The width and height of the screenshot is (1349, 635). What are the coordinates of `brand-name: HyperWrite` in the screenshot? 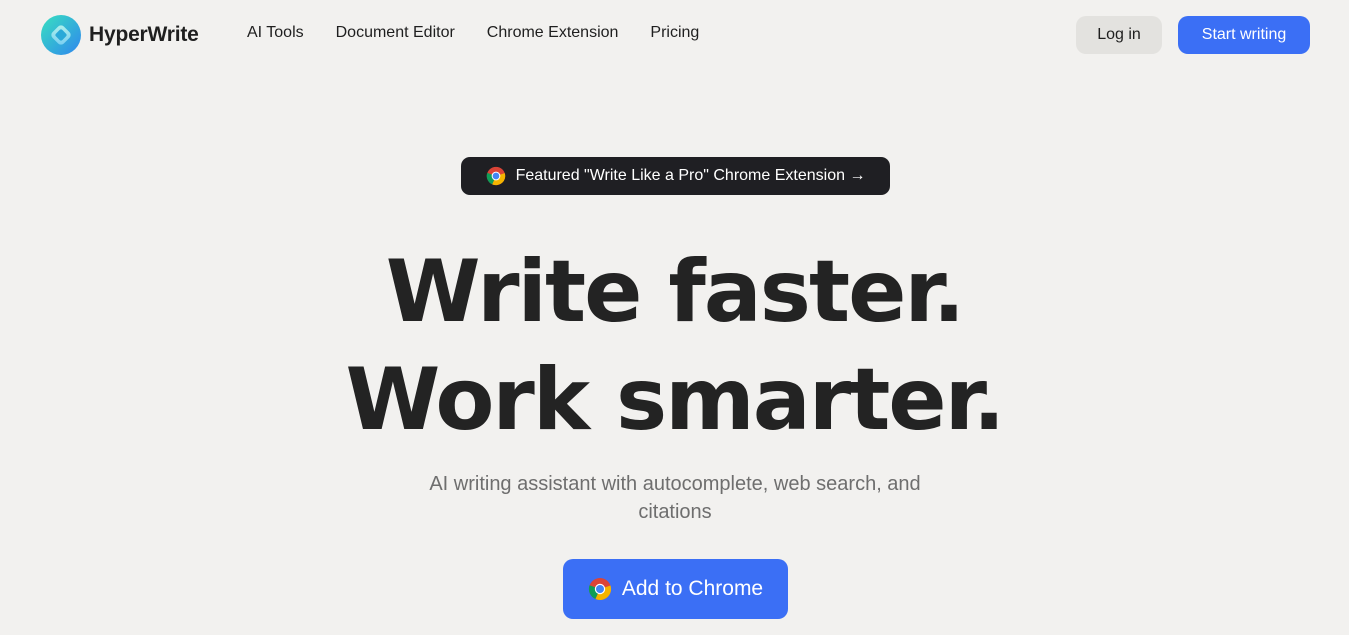 It's located at (144, 34).